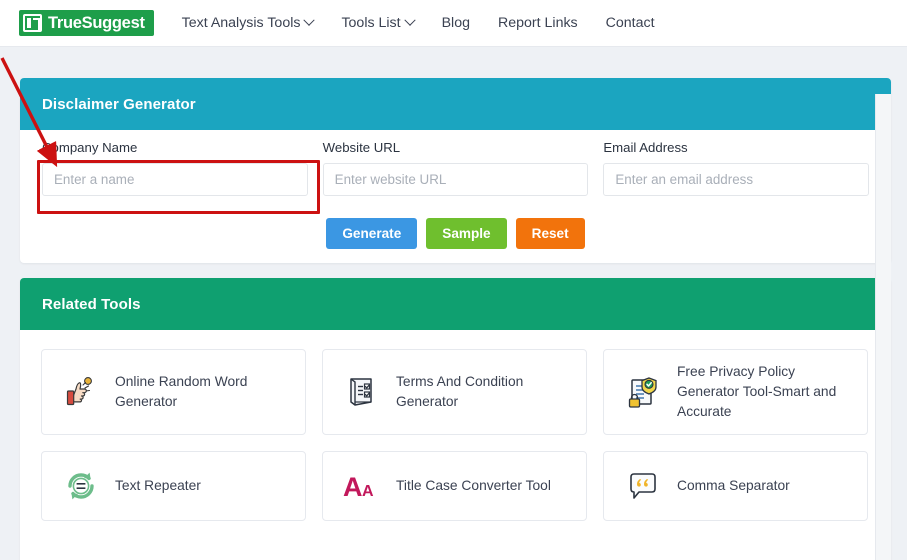  I want to click on sample-button: Sample, so click(466, 233).